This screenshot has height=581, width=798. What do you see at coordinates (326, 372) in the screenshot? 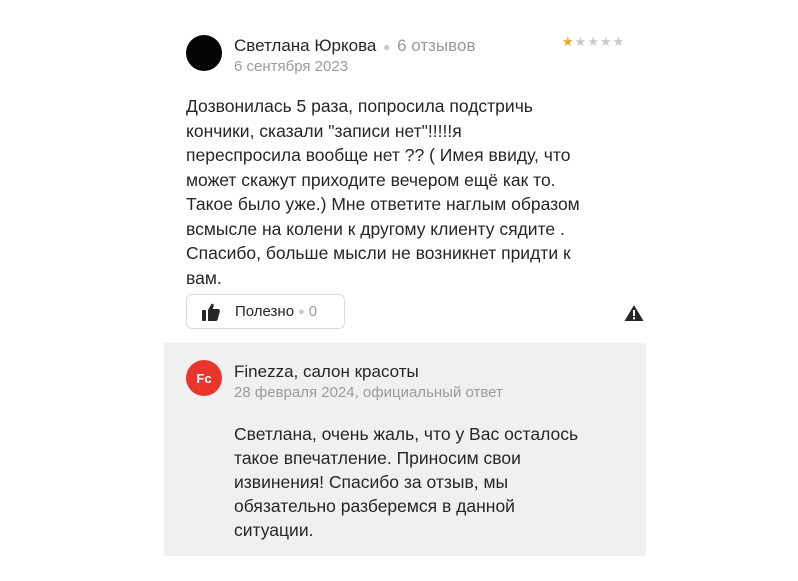
I see `business-name: Finezza, салон красоты` at bounding box center [326, 372].